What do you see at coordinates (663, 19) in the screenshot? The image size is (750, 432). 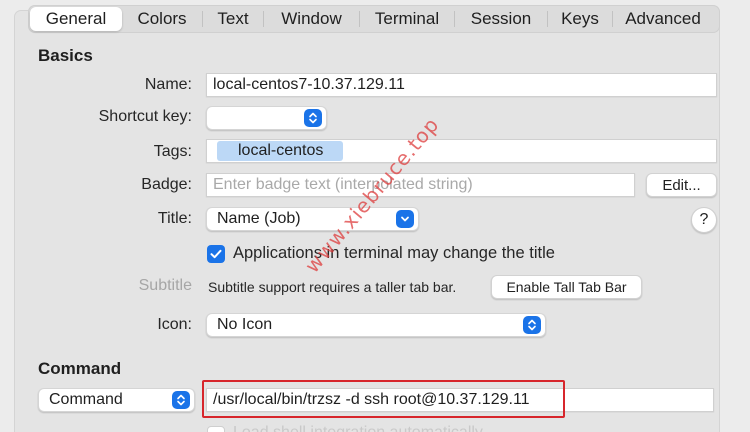 I see `tab-advanced: Advanced` at bounding box center [663, 19].